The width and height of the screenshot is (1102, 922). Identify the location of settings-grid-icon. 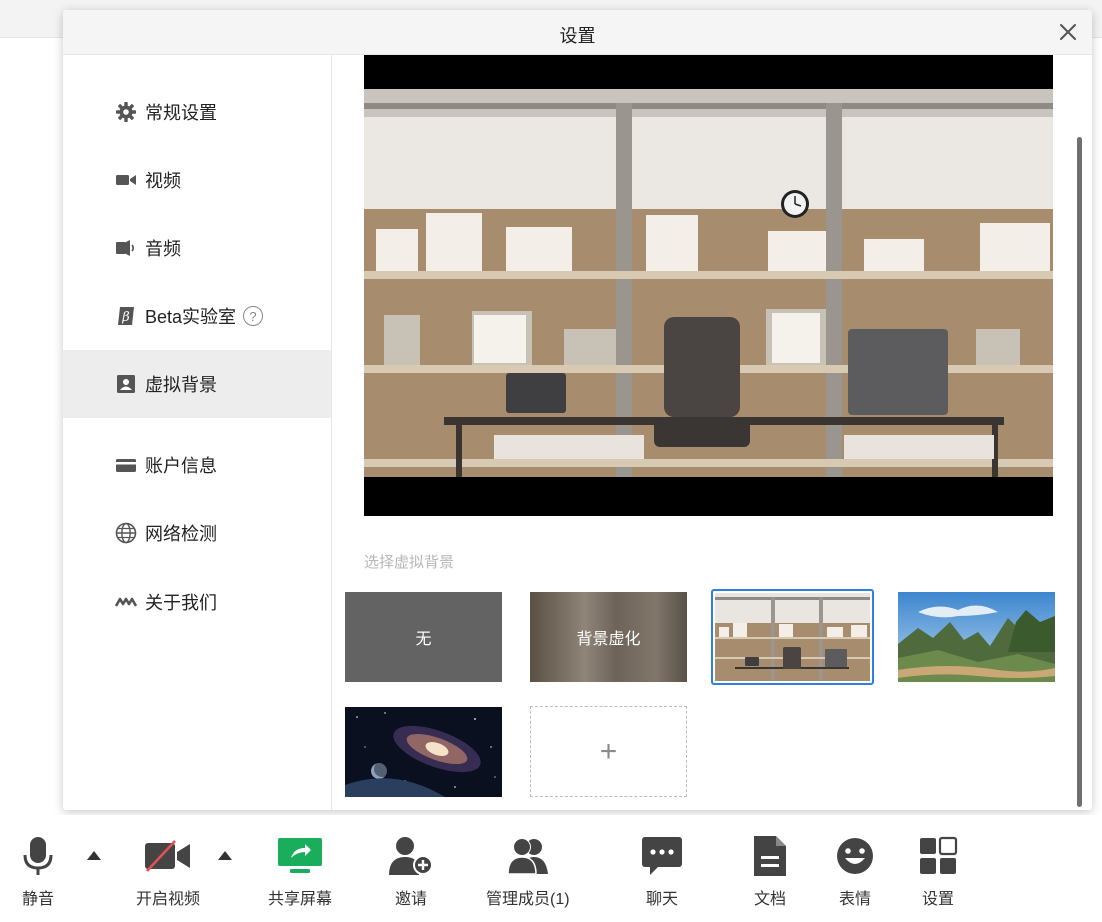
(938, 856).